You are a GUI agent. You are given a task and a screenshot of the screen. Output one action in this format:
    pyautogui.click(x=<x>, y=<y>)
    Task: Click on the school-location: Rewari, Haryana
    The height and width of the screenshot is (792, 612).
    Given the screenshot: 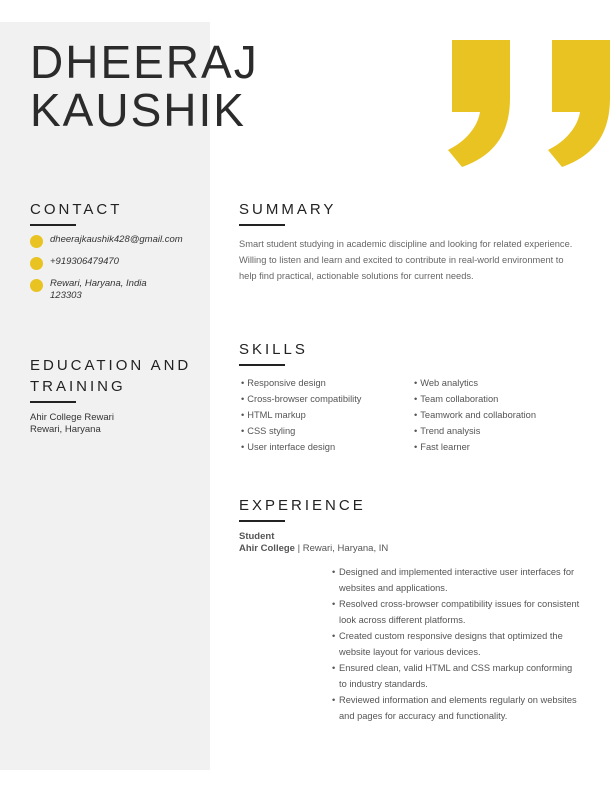 What is the action you would take?
    pyautogui.click(x=65, y=429)
    